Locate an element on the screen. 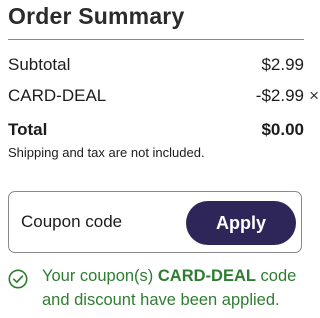  subtotal-row: Subtotal $2.99 is located at coordinates (156, 67).